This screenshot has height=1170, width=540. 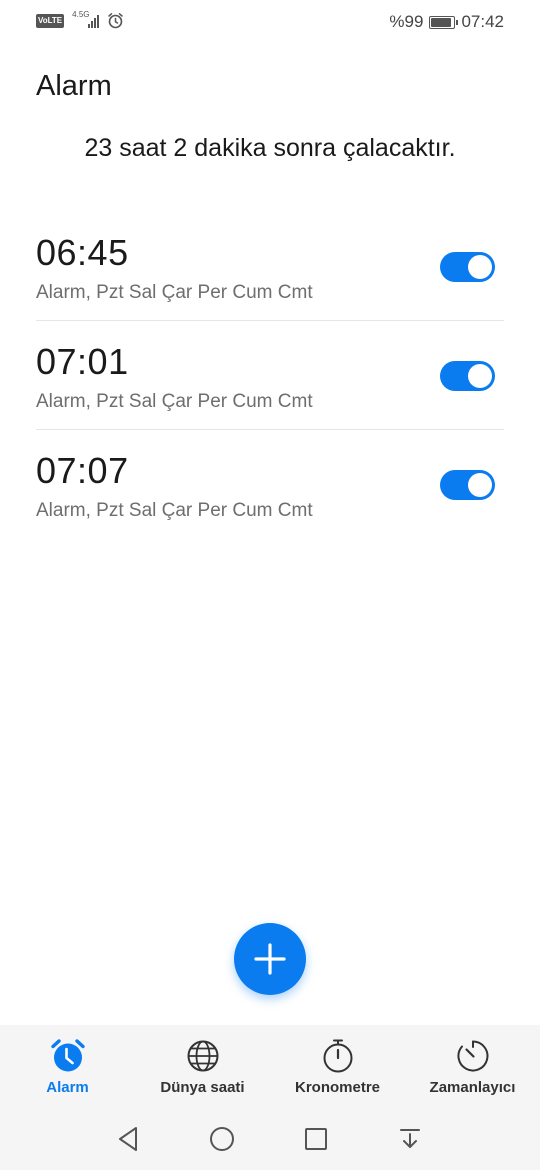 I want to click on recents-button, so click(x=316, y=1139).